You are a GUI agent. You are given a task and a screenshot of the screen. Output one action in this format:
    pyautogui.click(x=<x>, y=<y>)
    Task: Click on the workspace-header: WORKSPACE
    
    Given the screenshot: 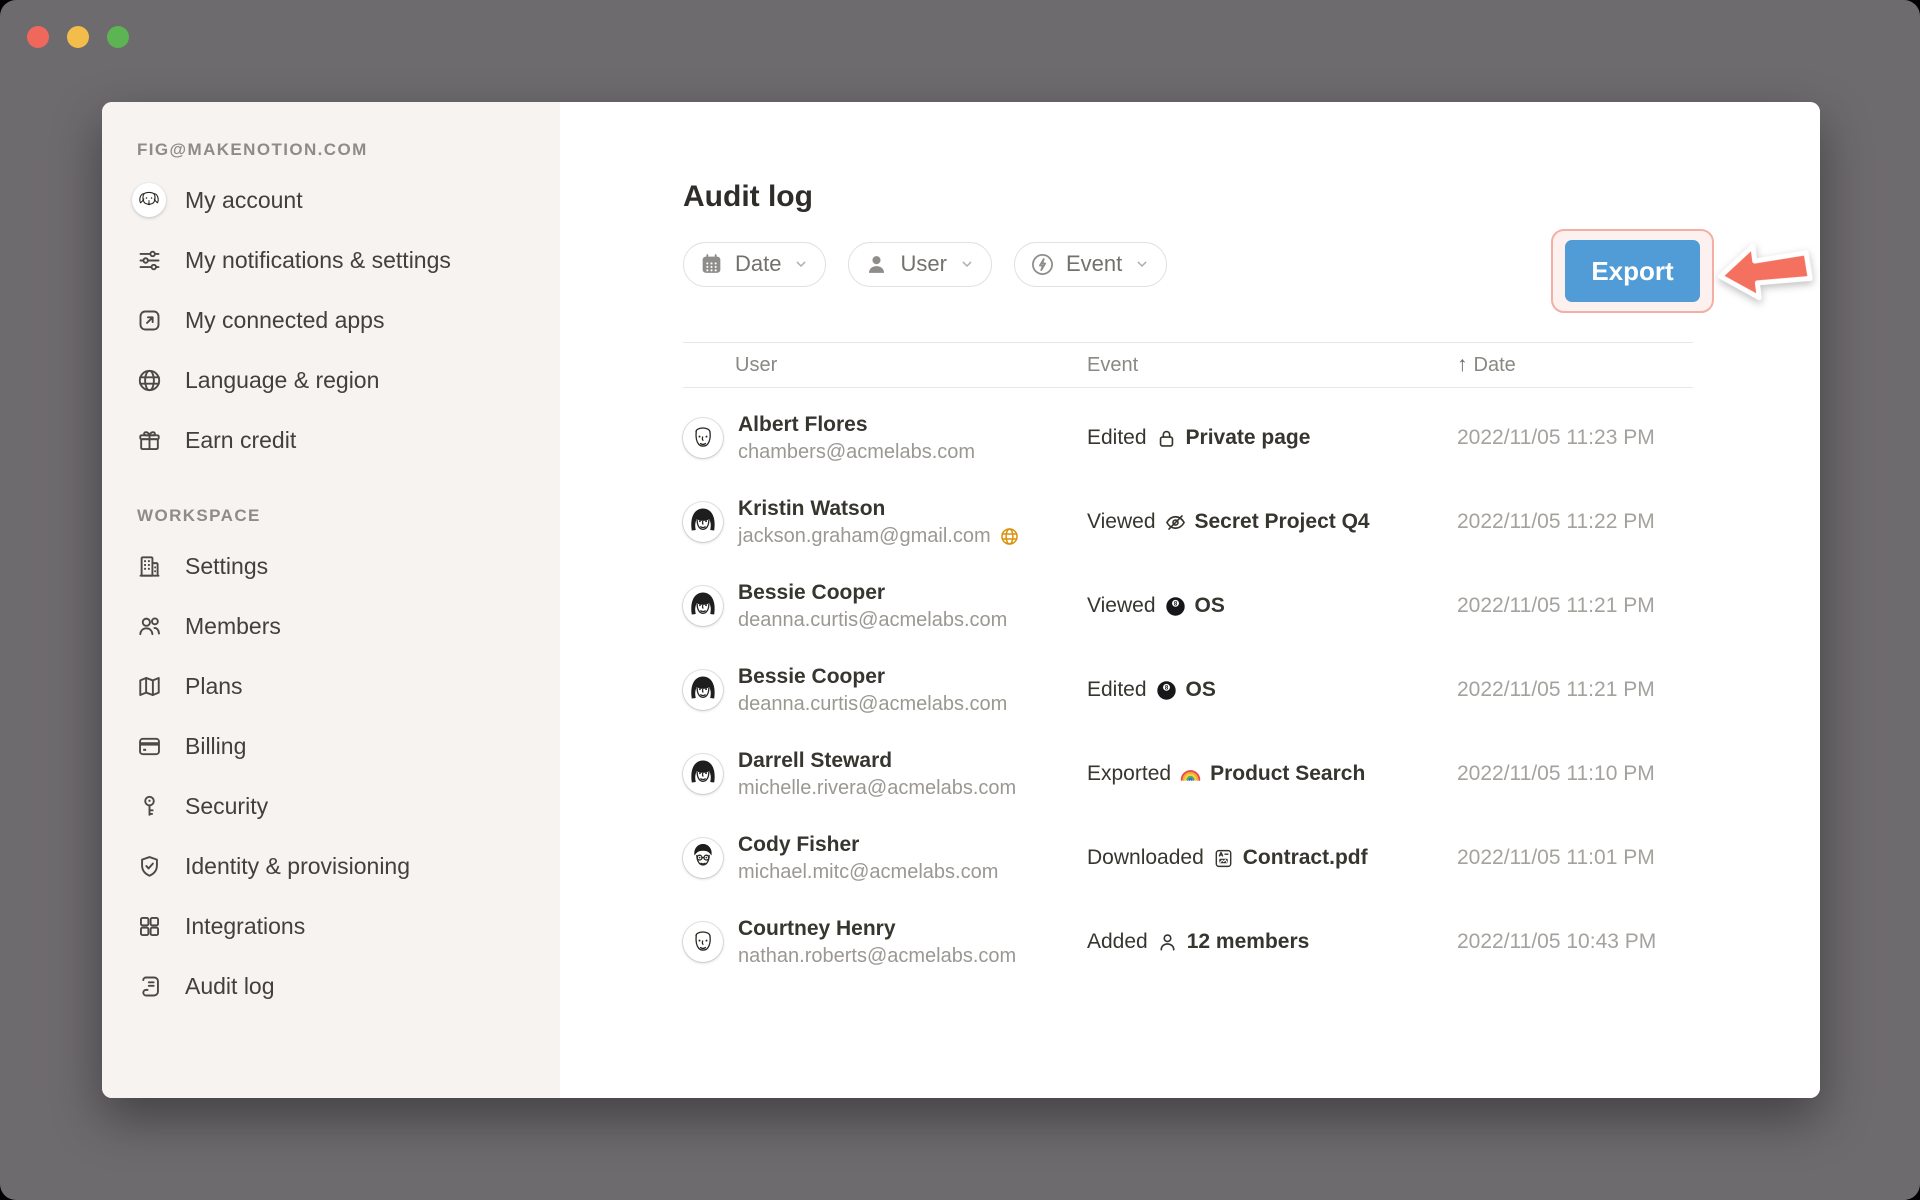 What is the action you would take?
    pyautogui.click(x=199, y=515)
    